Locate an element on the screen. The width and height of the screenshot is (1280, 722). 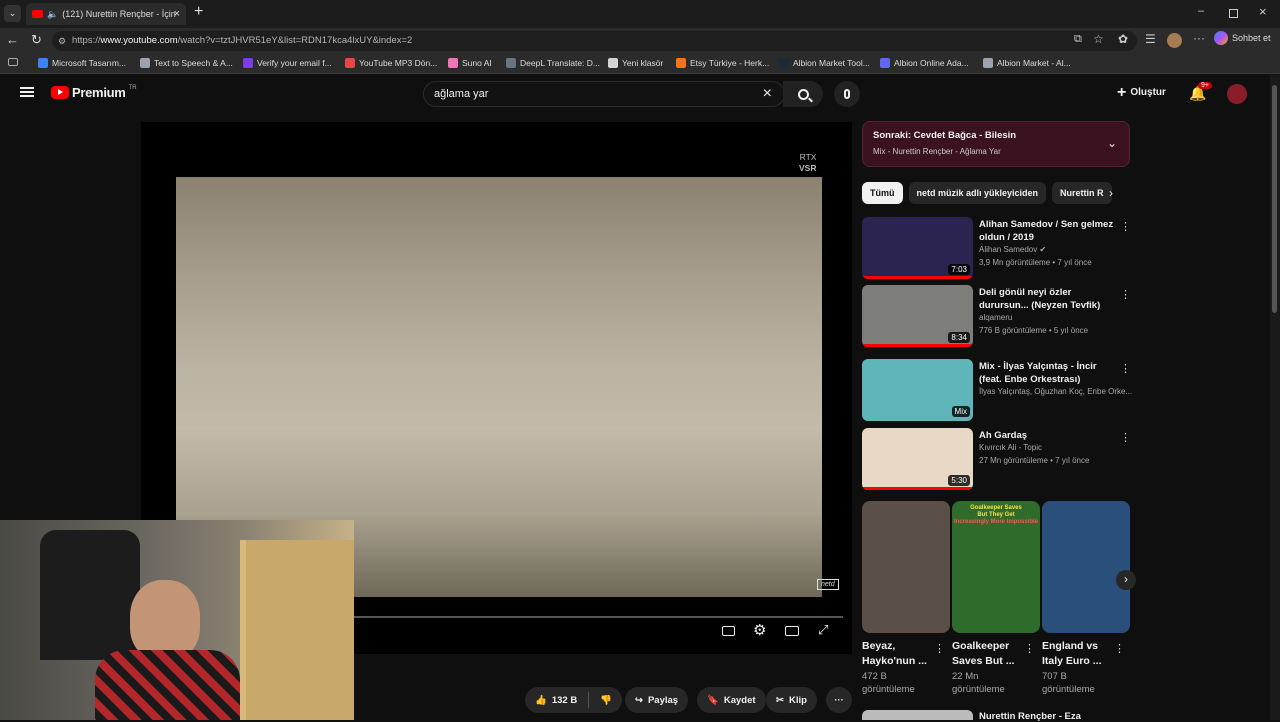
video-thumbnail: 5:30 is located at coordinates (917, 459).